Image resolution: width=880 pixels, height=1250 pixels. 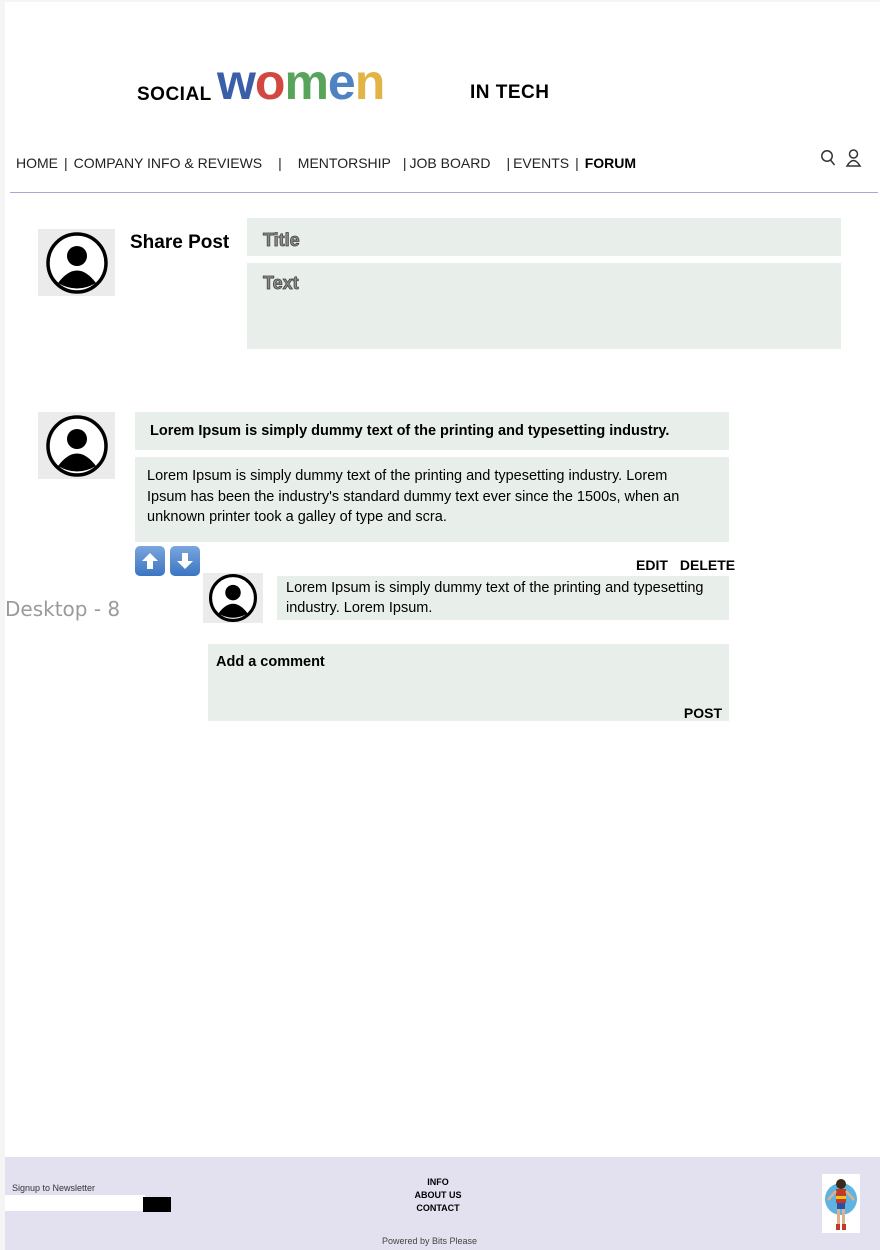 What do you see at coordinates (544, 237) in the screenshot?
I see `post-title-input: Title` at bounding box center [544, 237].